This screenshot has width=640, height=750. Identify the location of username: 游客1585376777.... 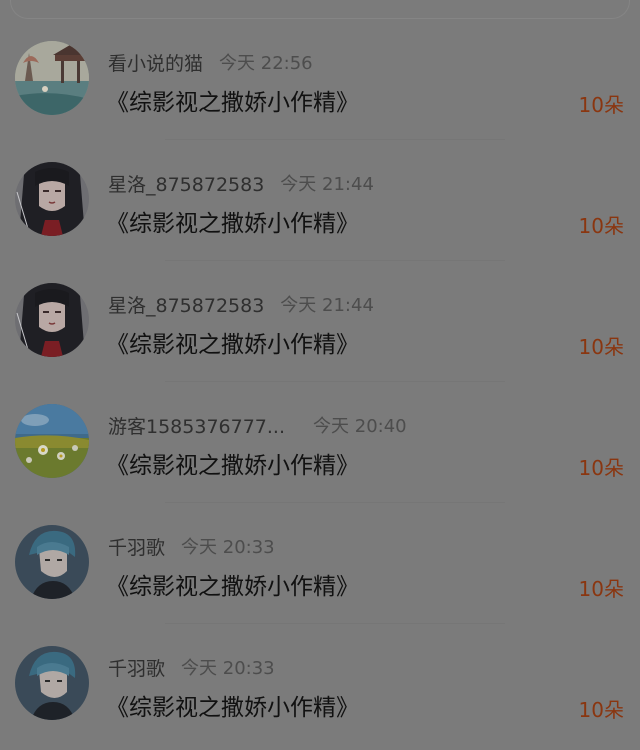
(196, 425).